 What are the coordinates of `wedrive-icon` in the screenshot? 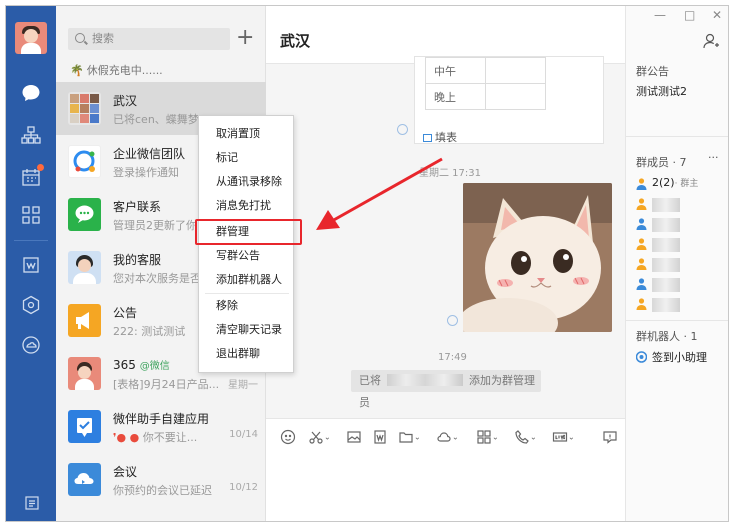 It's located at (31, 265).